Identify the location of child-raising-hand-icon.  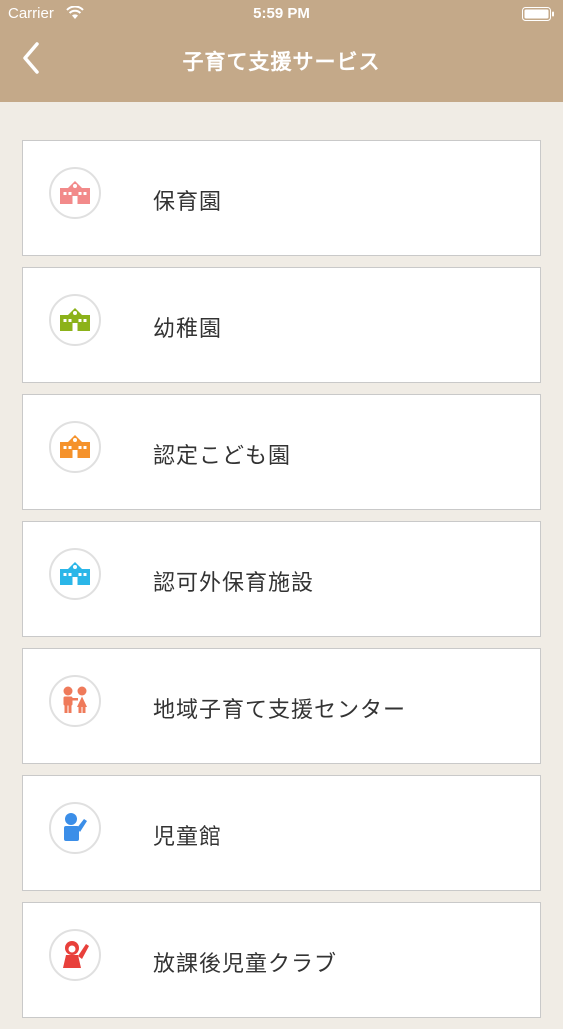
(75, 955).